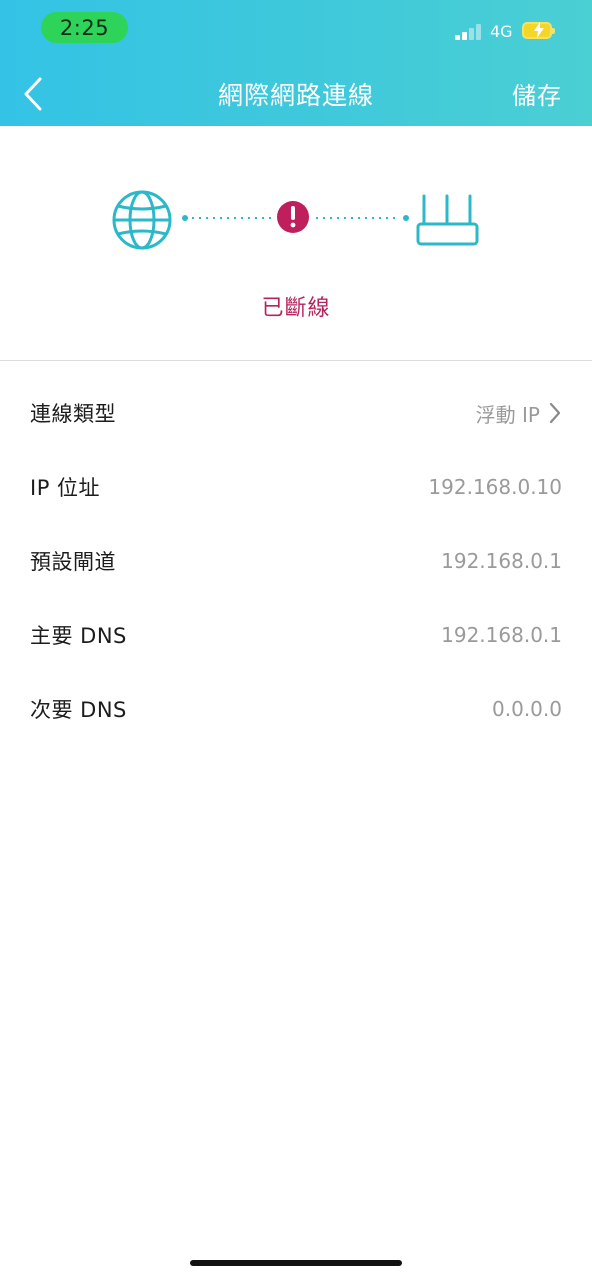  I want to click on cellular-signal-icon, so click(469, 32).